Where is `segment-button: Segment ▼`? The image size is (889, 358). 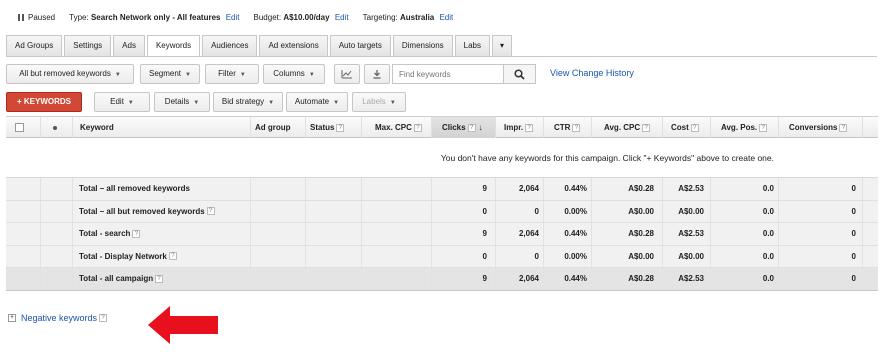
segment-button: Segment ▼ is located at coordinates (170, 74).